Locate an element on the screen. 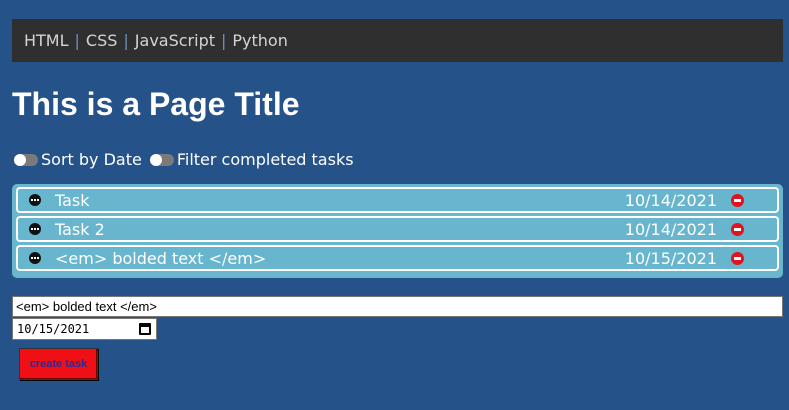  task-item: <em> bolded text </em> 10/15/2021 is located at coordinates (397, 258).